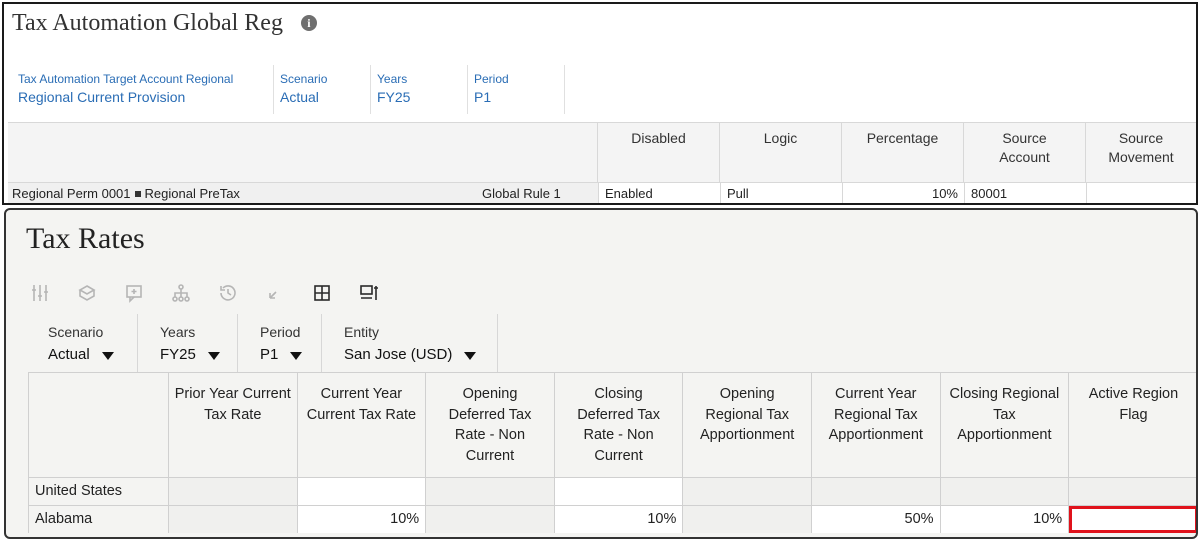 This screenshot has height=541, width=1200. I want to click on pov-label: Tax Automation Target Account Regional, so click(126, 79).